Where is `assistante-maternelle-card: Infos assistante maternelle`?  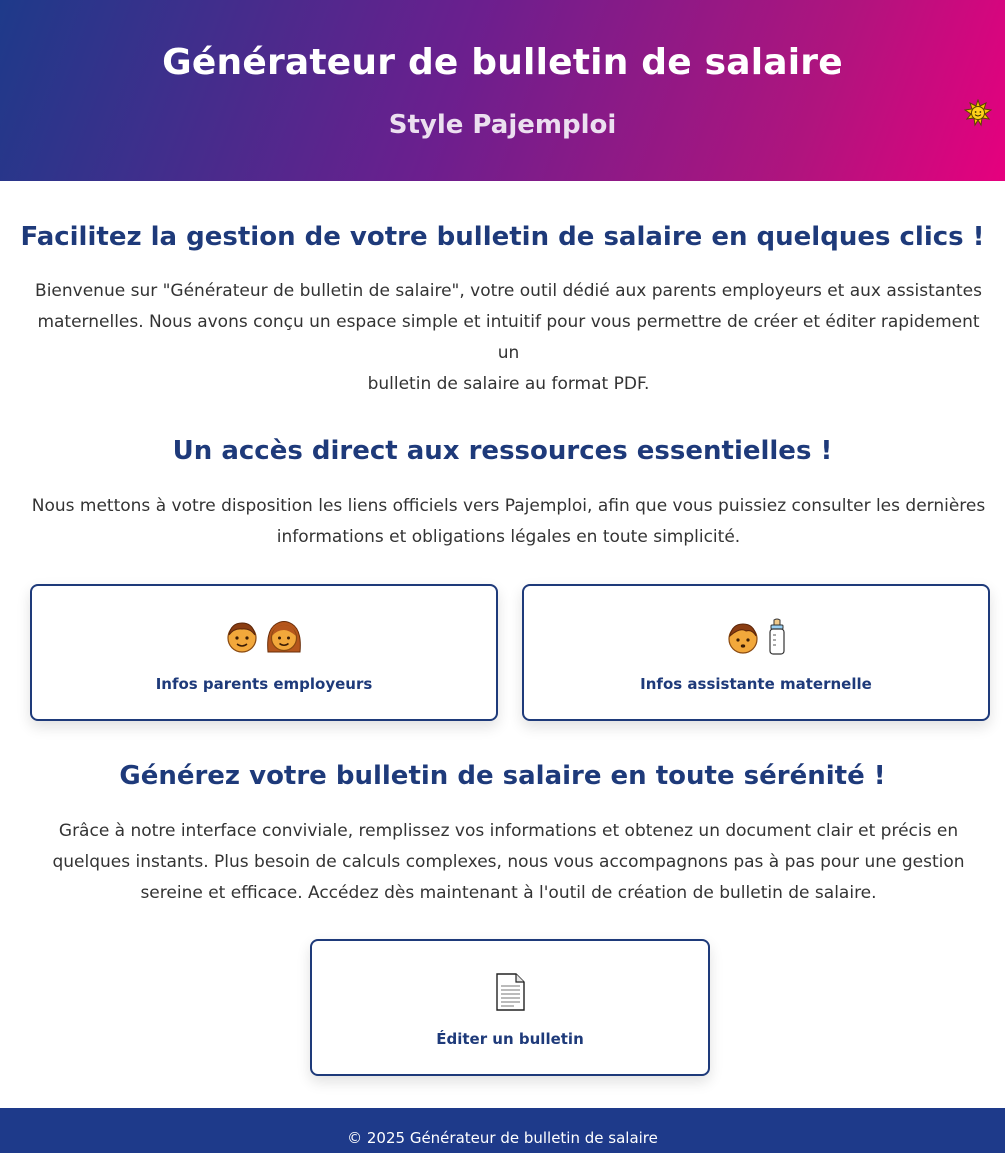
assistante-maternelle-card: Infos assistante maternelle is located at coordinates (756, 652).